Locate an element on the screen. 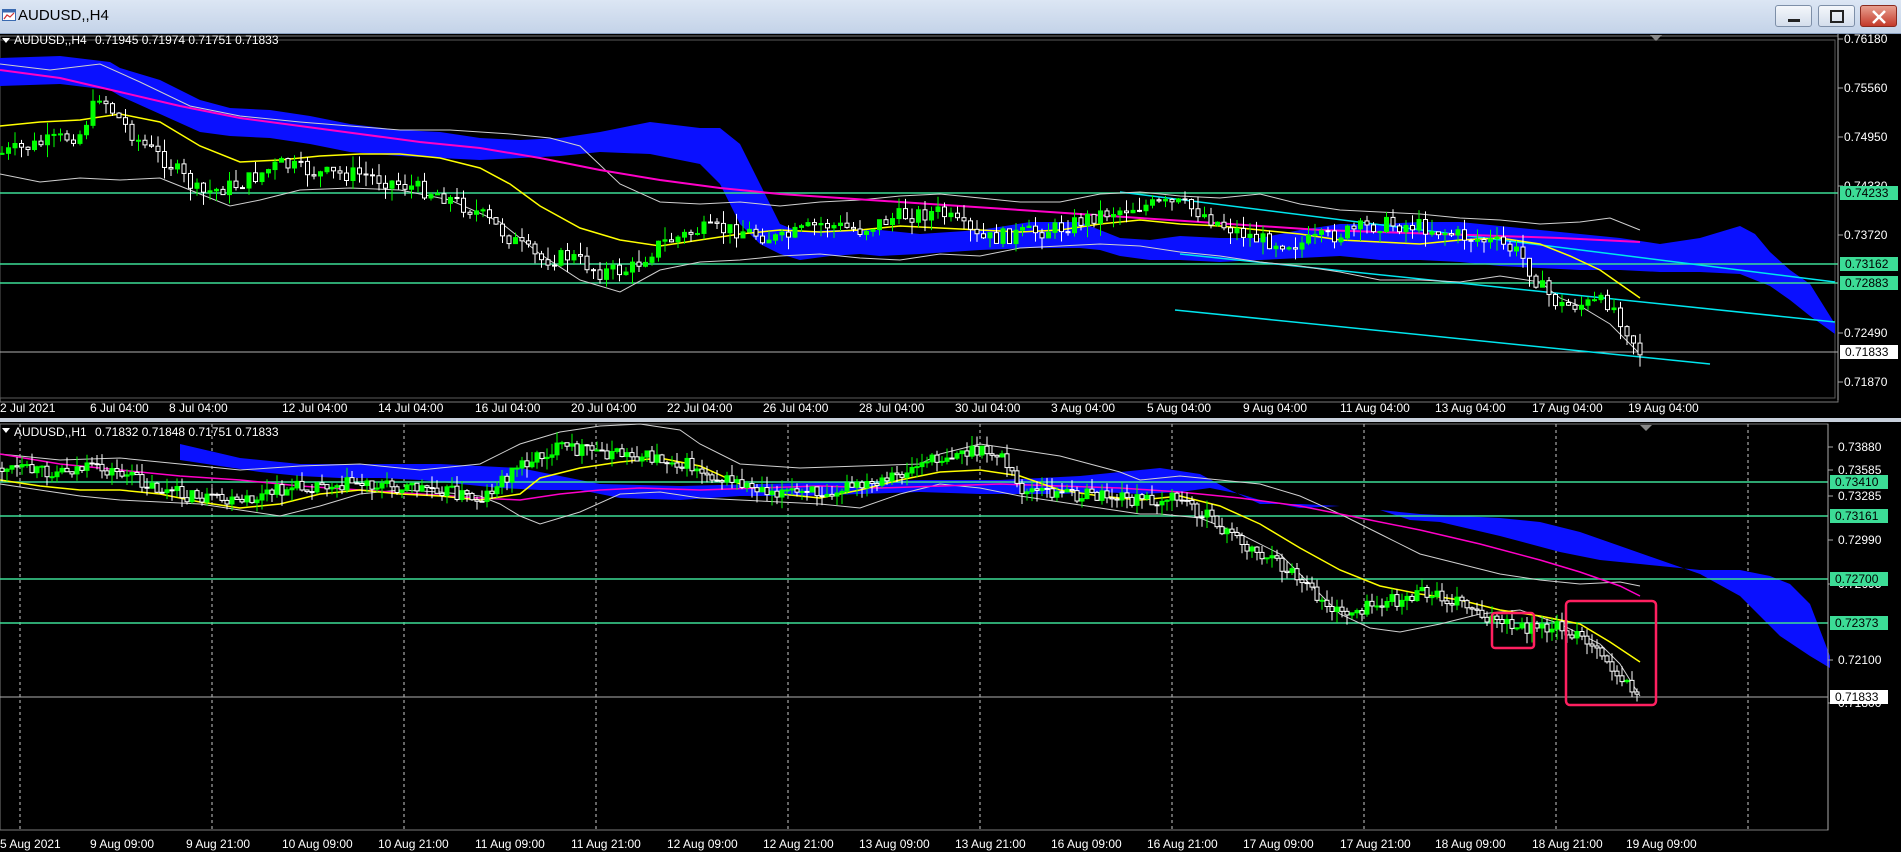 The image size is (1901, 852). minimize-button is located at coordinates (1793, 16).